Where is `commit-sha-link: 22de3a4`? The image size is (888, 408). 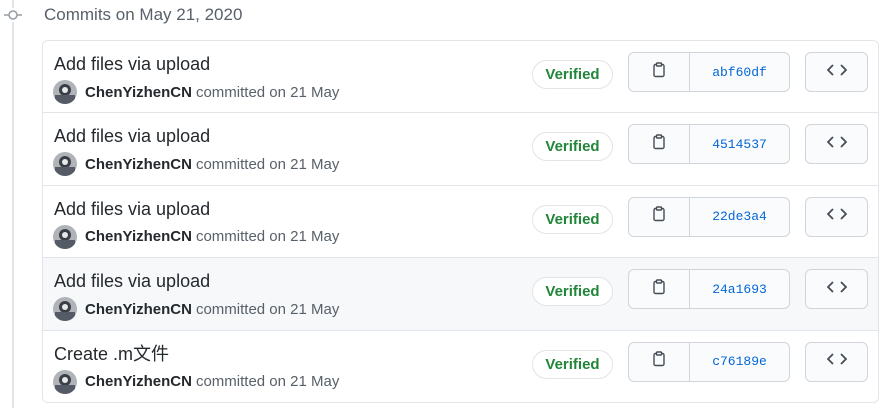 commit-sha-link: 22de3a4 is located at coordinates (739, 217).